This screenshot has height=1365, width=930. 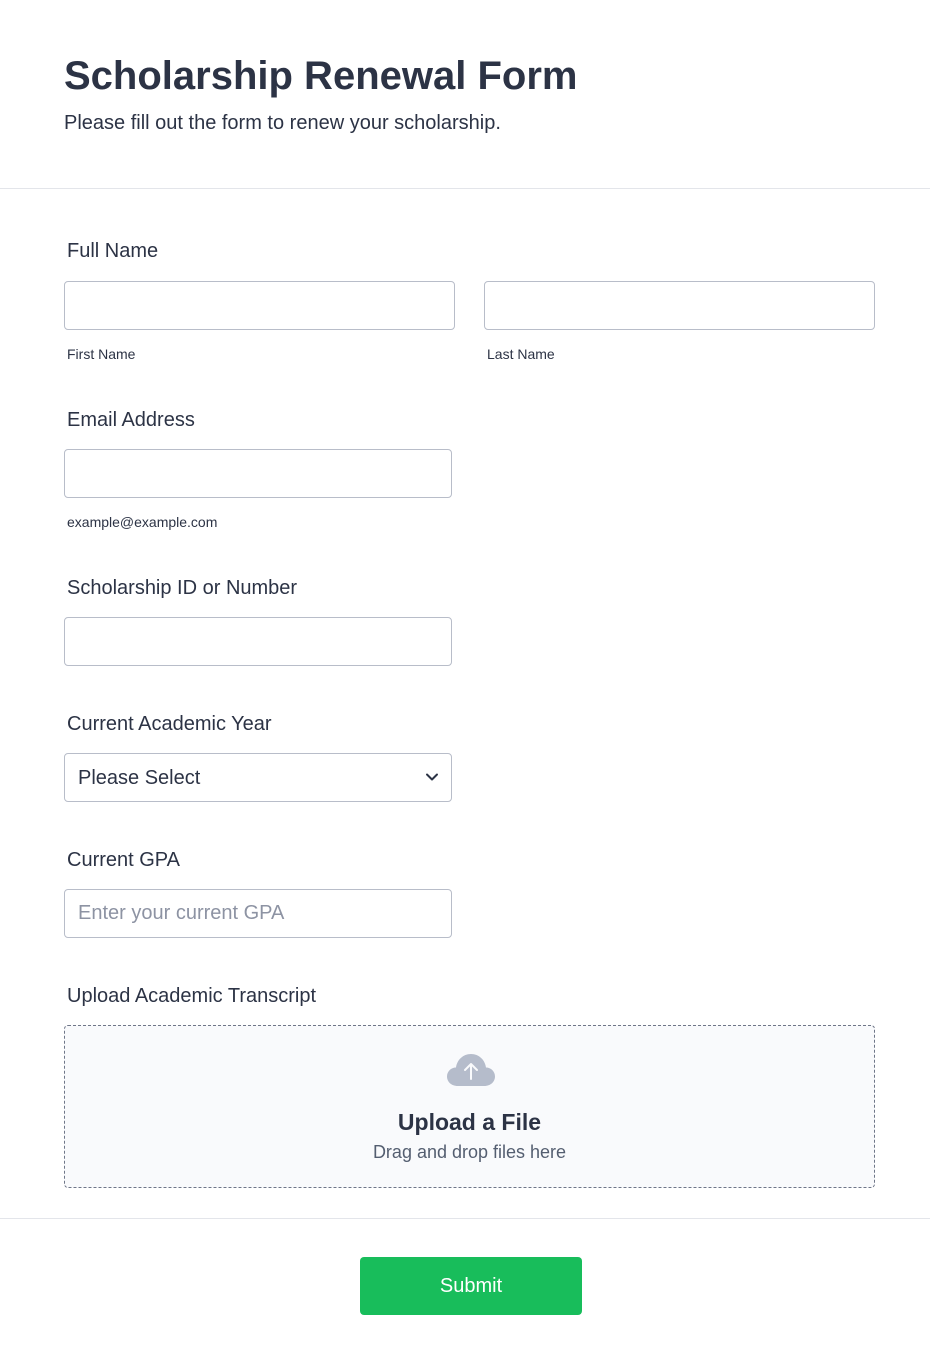 What do you see at coordinates (258, 473) in the screenshot?
I see `email-input` at bounding box center [258, 473].